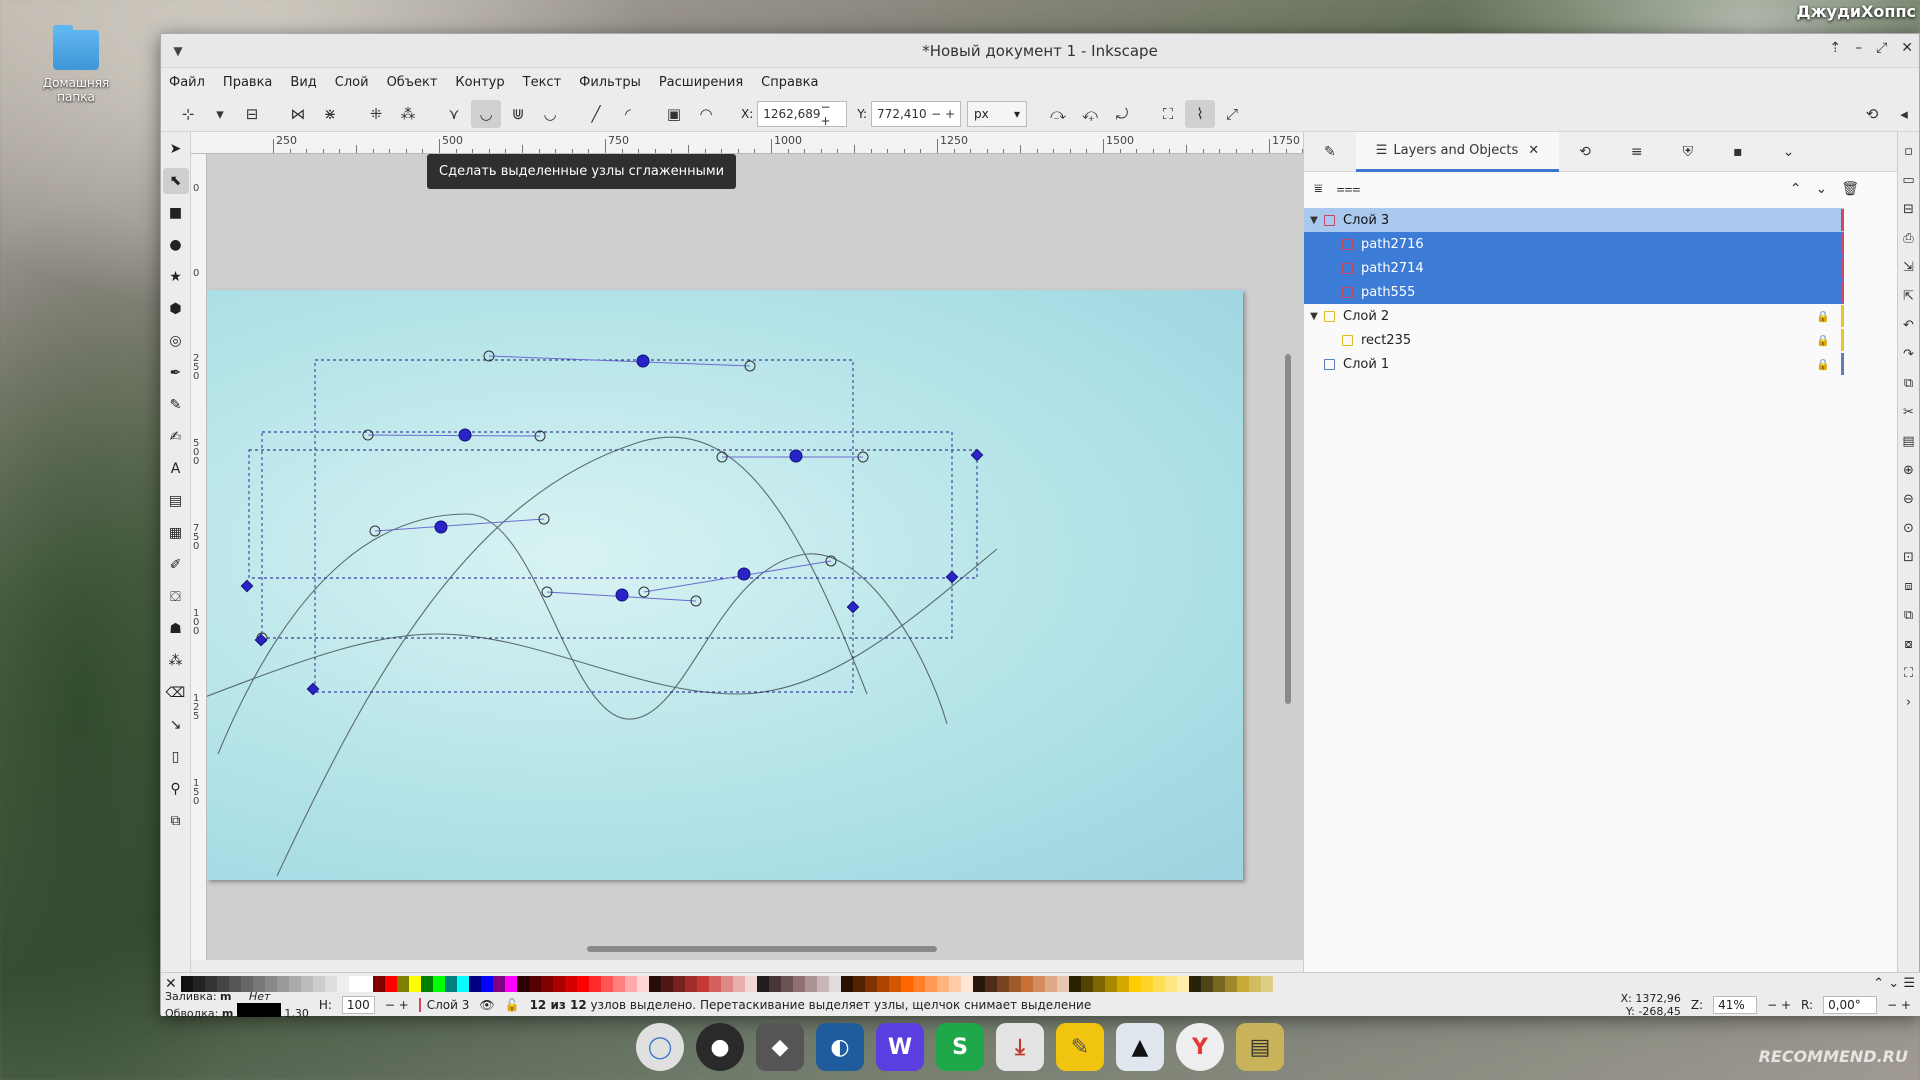  What do you see at coordinates (1908, 325) in the screenshot?
I see `undo-icon: ↶` at bounding box center [1908, 325].